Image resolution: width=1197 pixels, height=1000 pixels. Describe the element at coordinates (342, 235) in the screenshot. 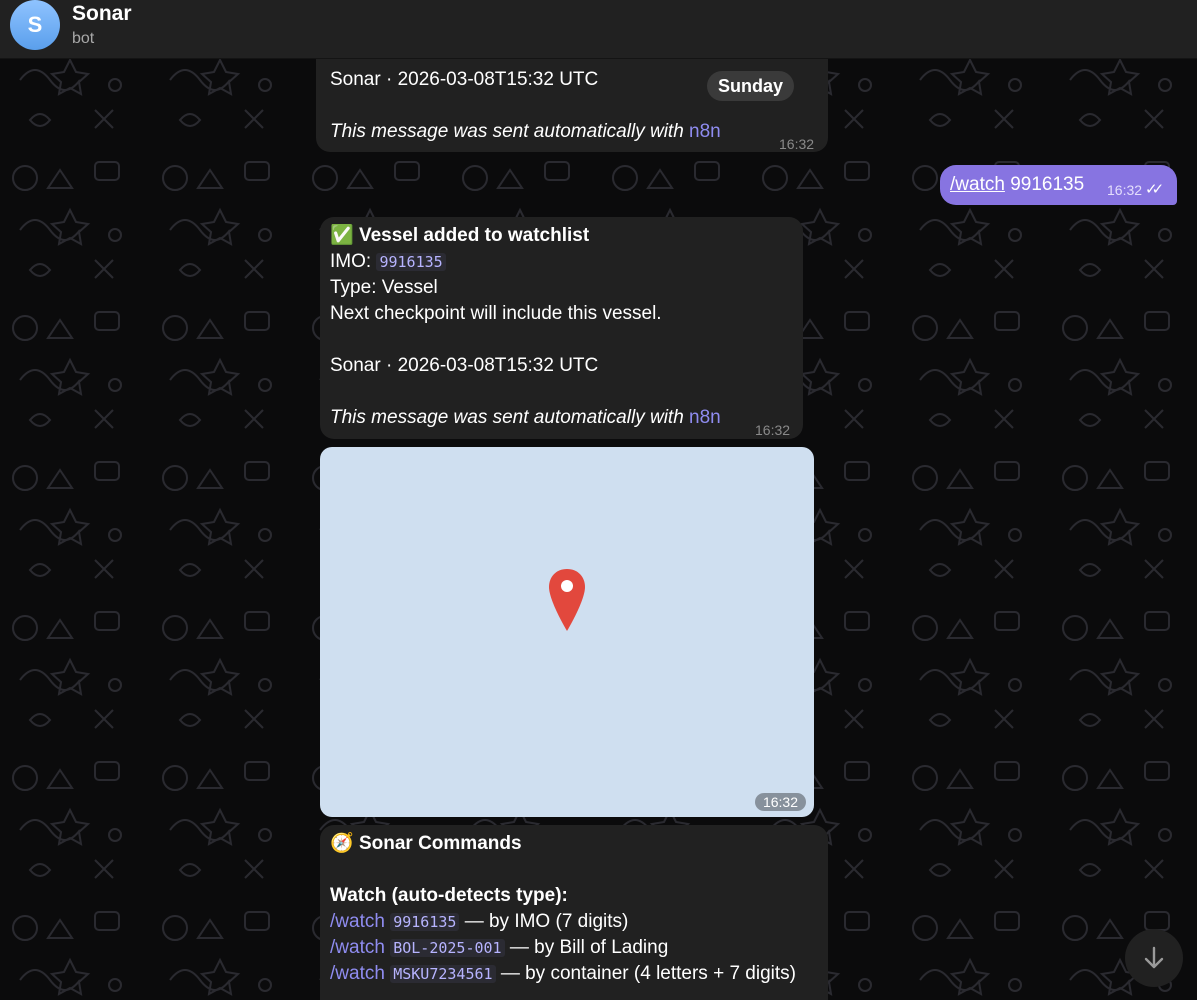

I see `check-emoji-icon: ✅` at that location.